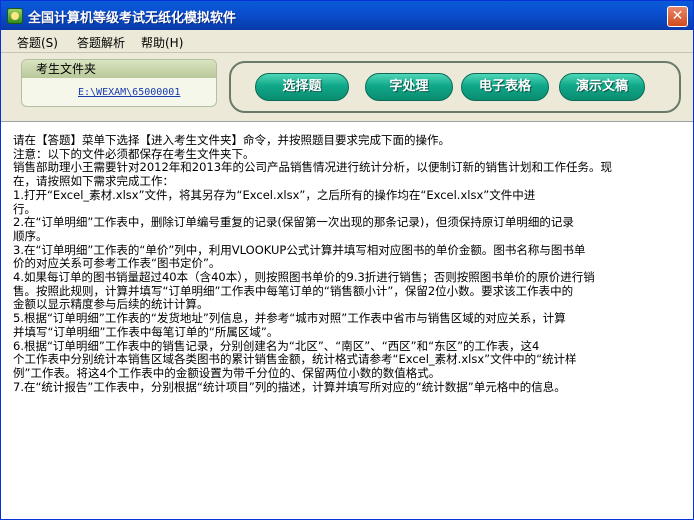  Describe the element at coordinates (505, 87) in the screenshot. I see `spreadsheet-button: 电子表格` at that location.